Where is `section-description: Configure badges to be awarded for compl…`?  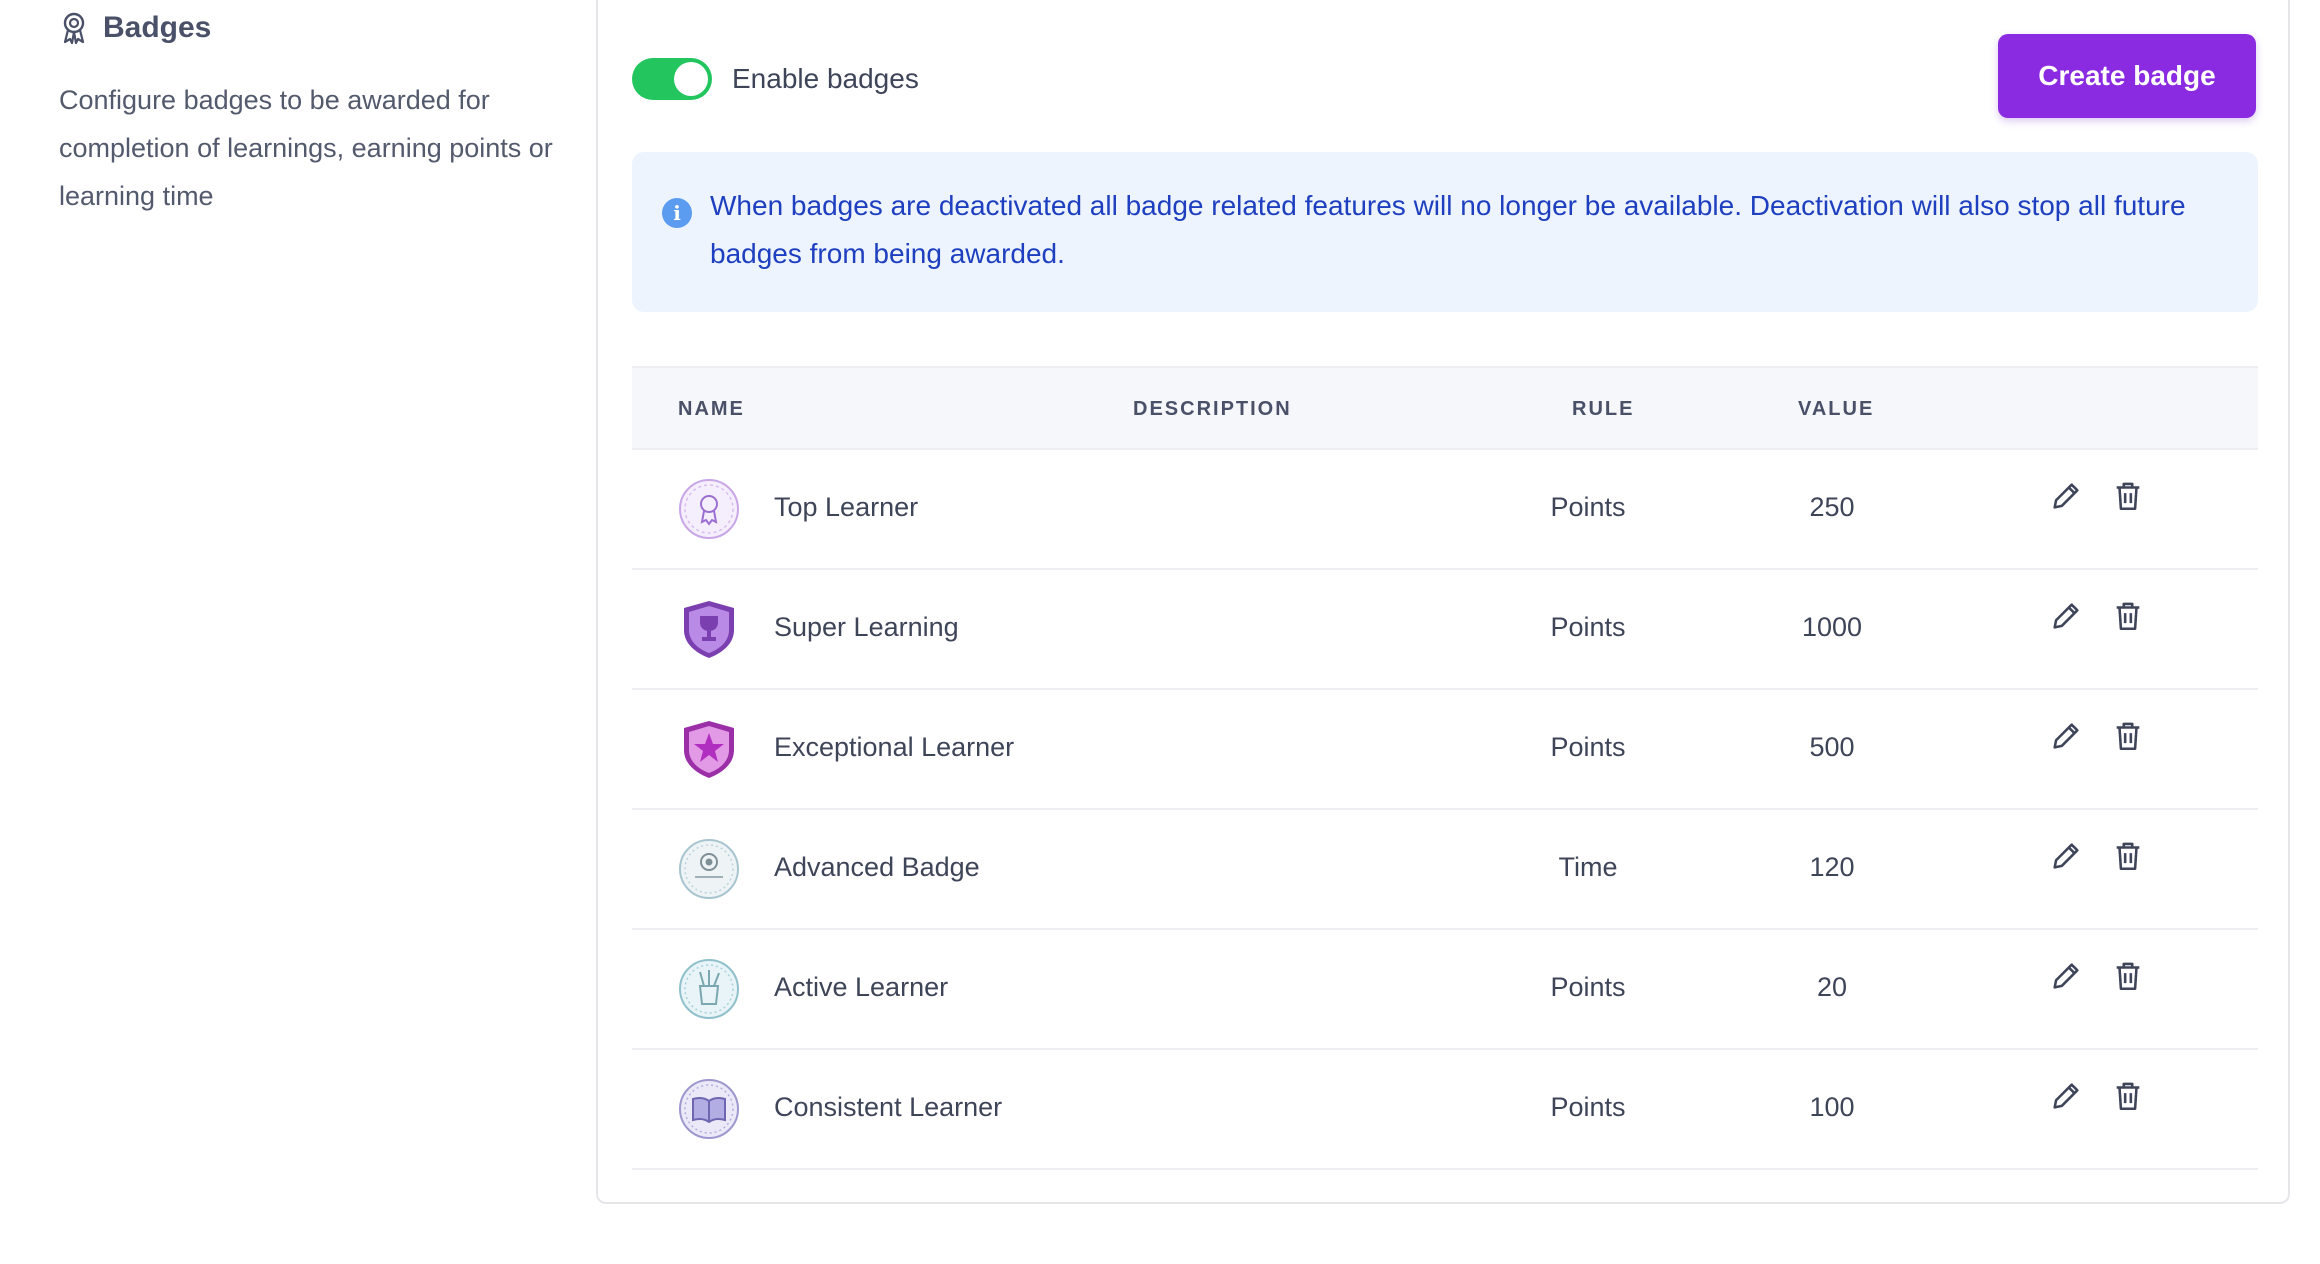
section-description: Configure badges to be awarded for compl… is located at coordinates (306, 148).